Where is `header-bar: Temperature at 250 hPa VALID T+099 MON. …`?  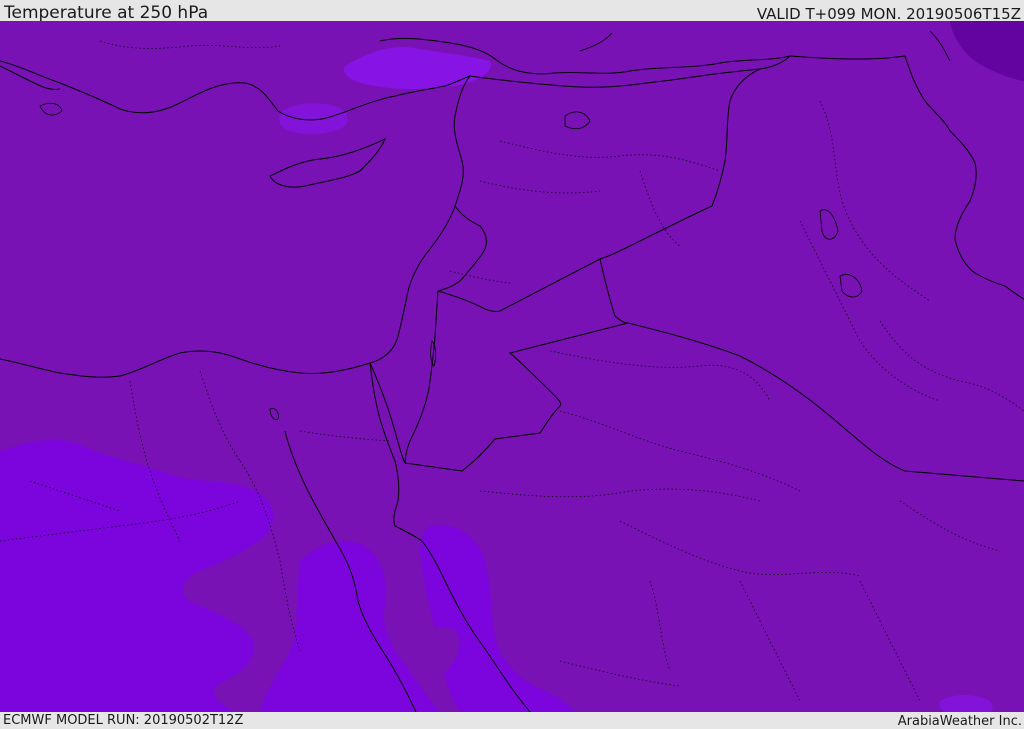 header-bar: Temperature at 250 hPa VALID T+099 MON. … is located at coordinates (512, 11).